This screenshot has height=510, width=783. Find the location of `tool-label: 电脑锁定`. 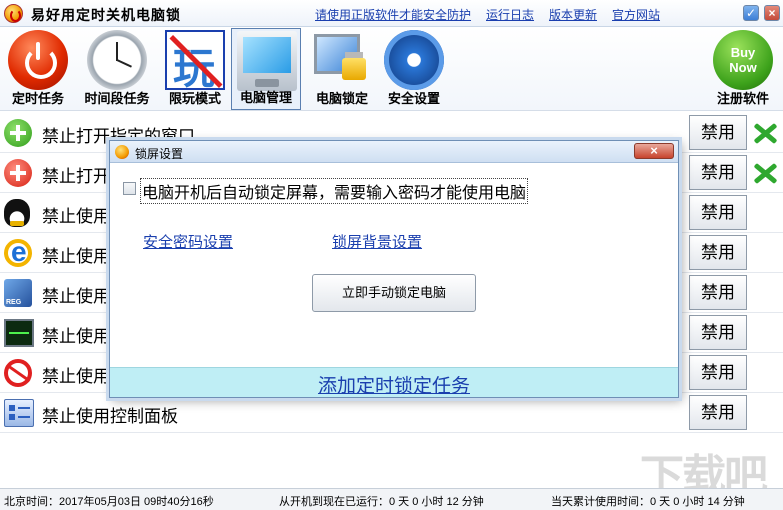

tool-label: 电脑锁定 is located at coordinates (341, 98).